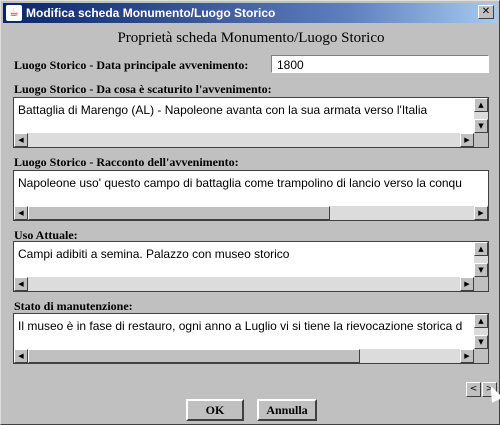 Image resolution: width=500 pixels, height=425 pixels. What do you see at coordinates (492, 393) in the screenshot?
I see `mouse-cursor-icon` at bounding box center [492, 393].